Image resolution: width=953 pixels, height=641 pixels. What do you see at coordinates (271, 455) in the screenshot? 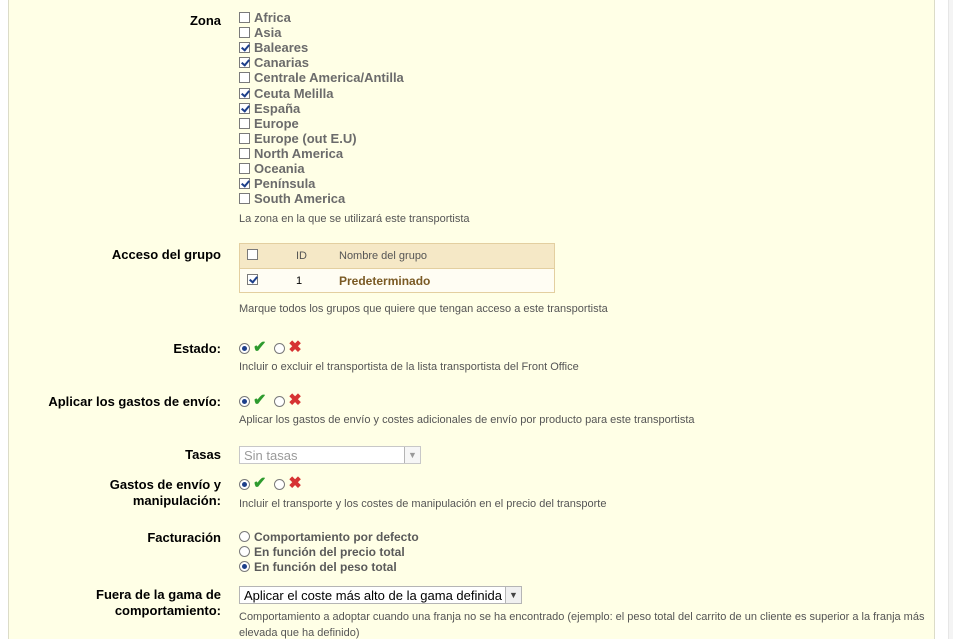
I see `tasas-select-value: Sin tasas` at bounding box center [271, 455].